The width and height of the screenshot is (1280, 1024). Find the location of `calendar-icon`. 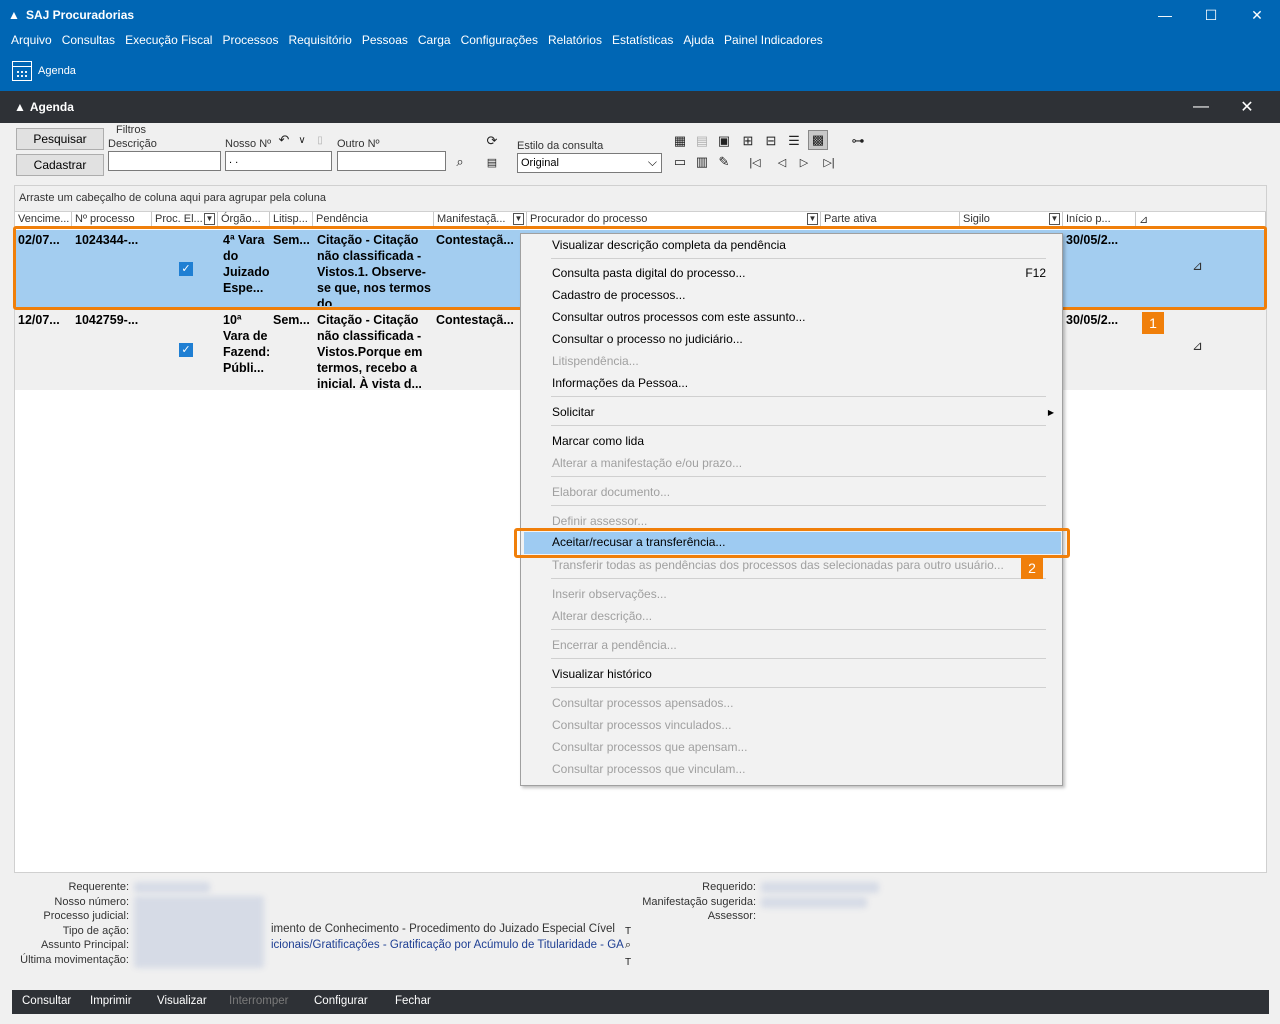

calendar-icon is located at coordinates (22, 70).